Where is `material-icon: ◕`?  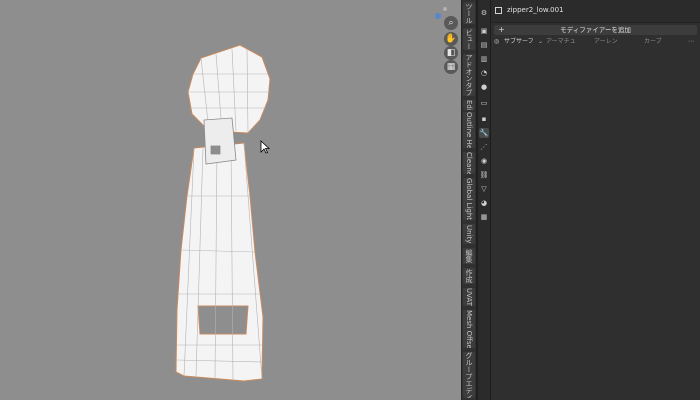
material-icon: ◕ is located at coordinates (484, 203).